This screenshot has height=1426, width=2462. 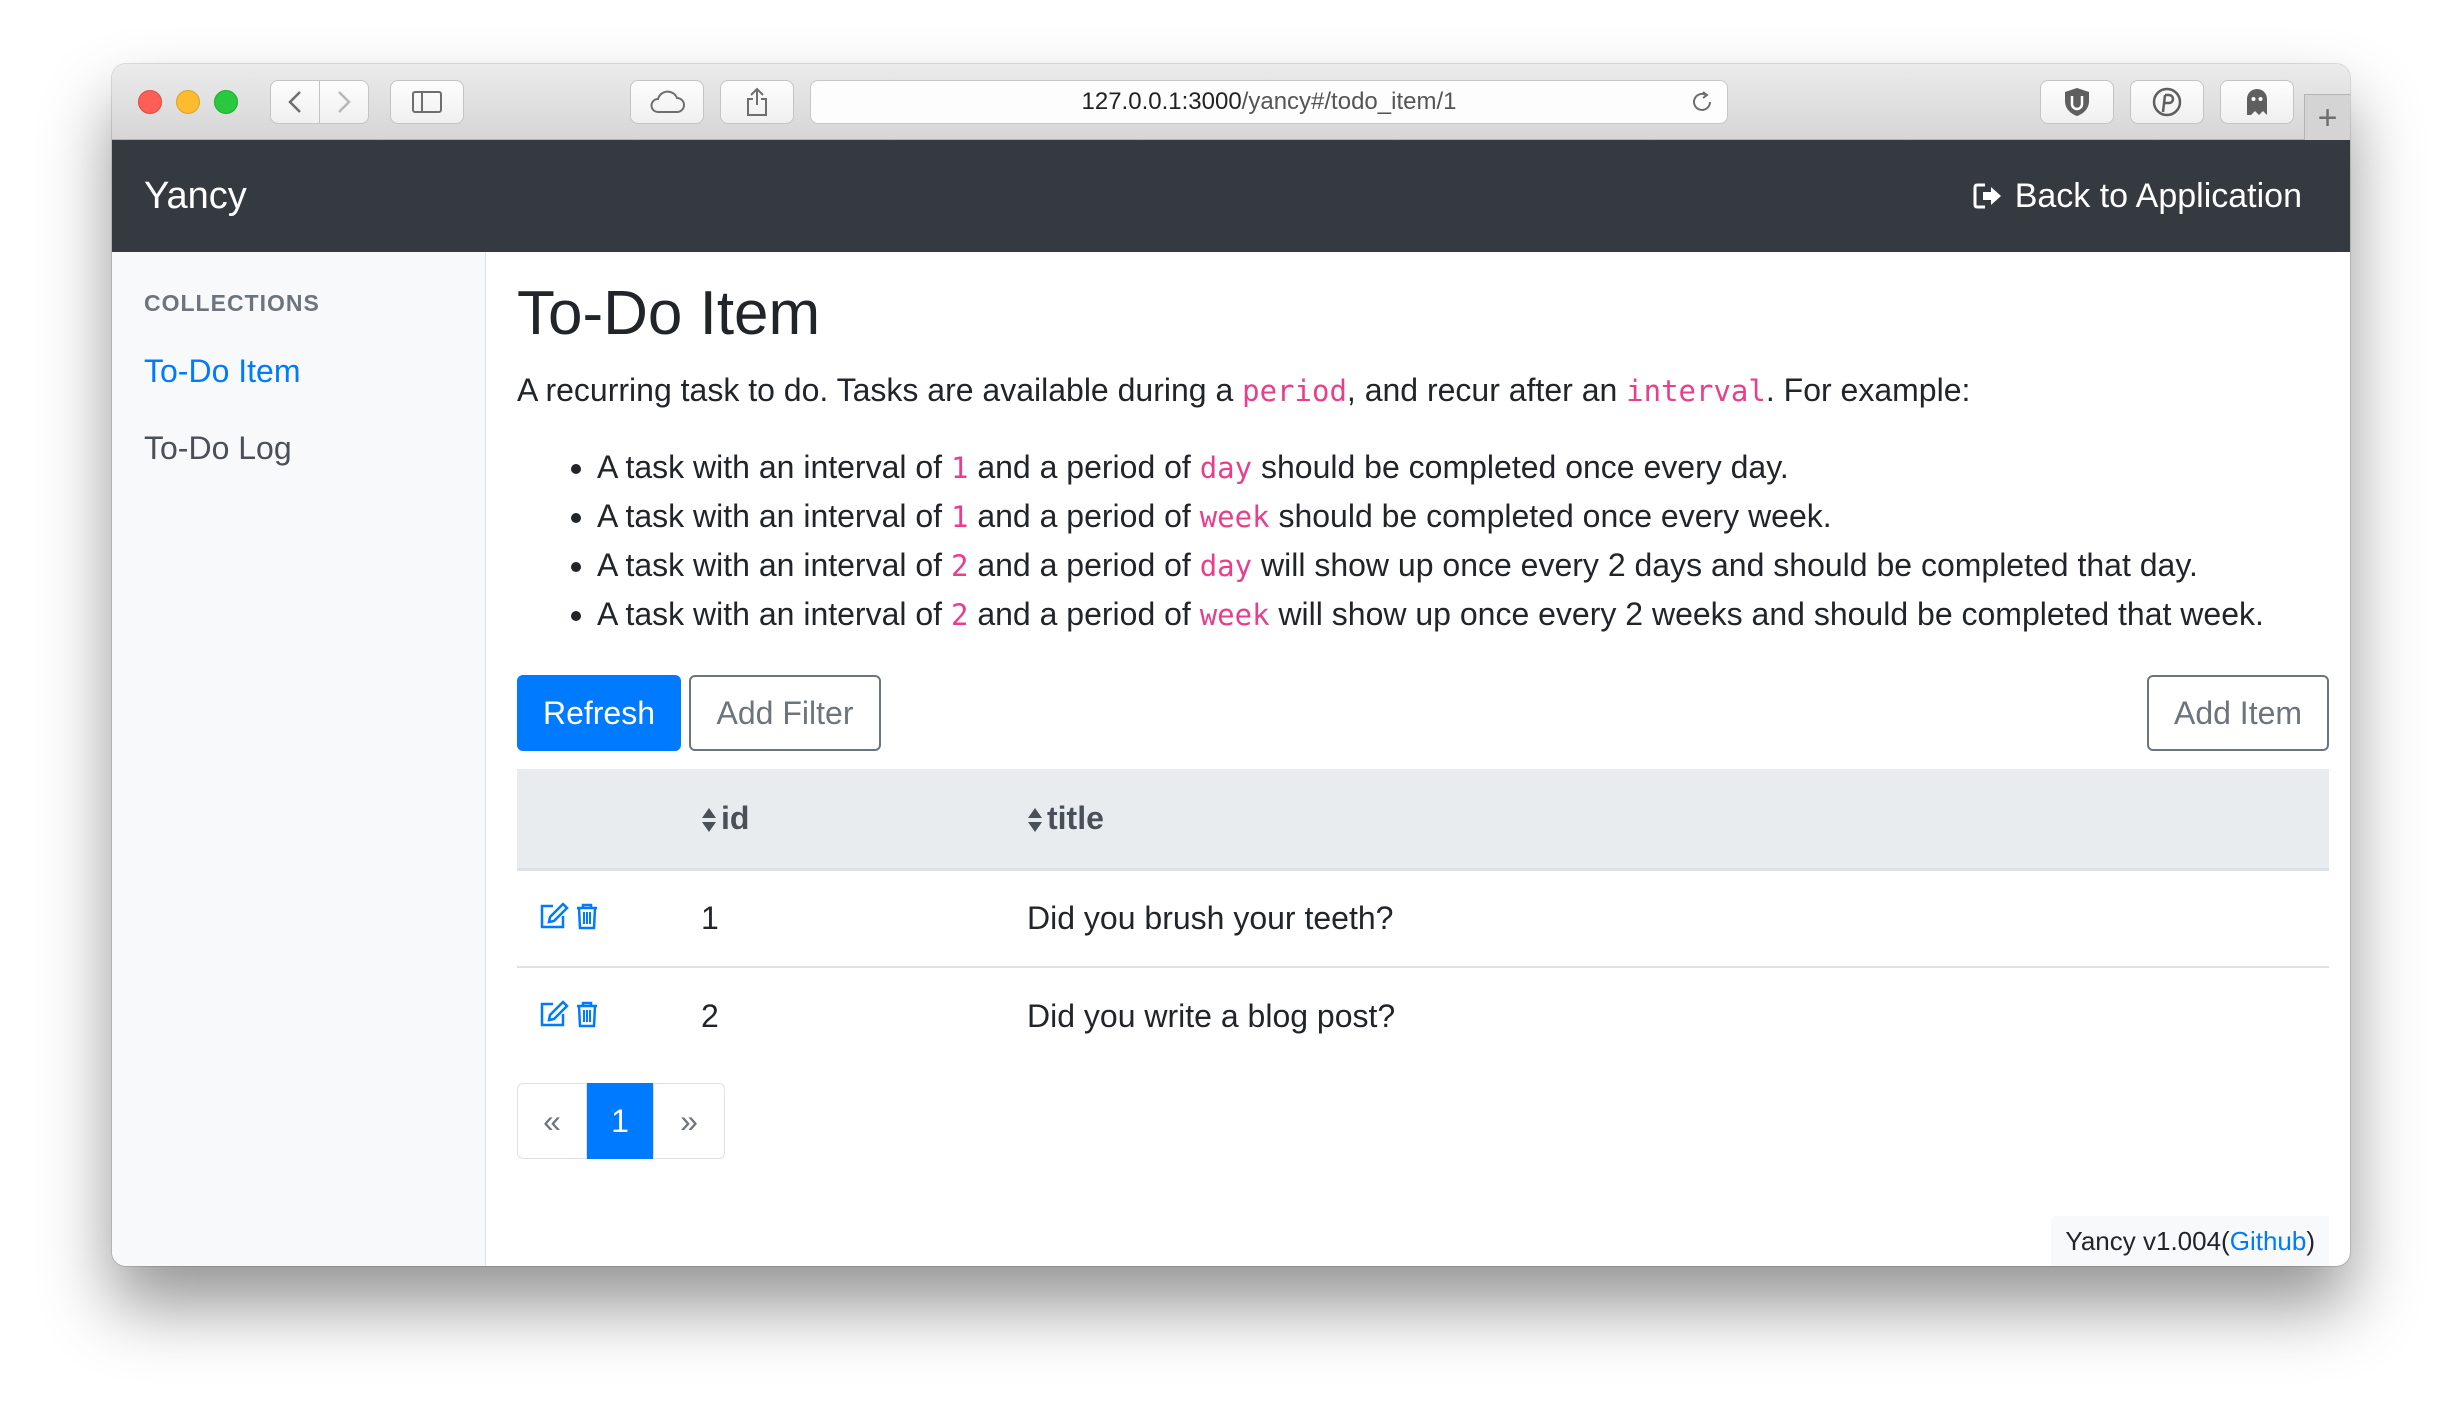 I want to click on chevron-right-icon, so click(x=344, y=102).